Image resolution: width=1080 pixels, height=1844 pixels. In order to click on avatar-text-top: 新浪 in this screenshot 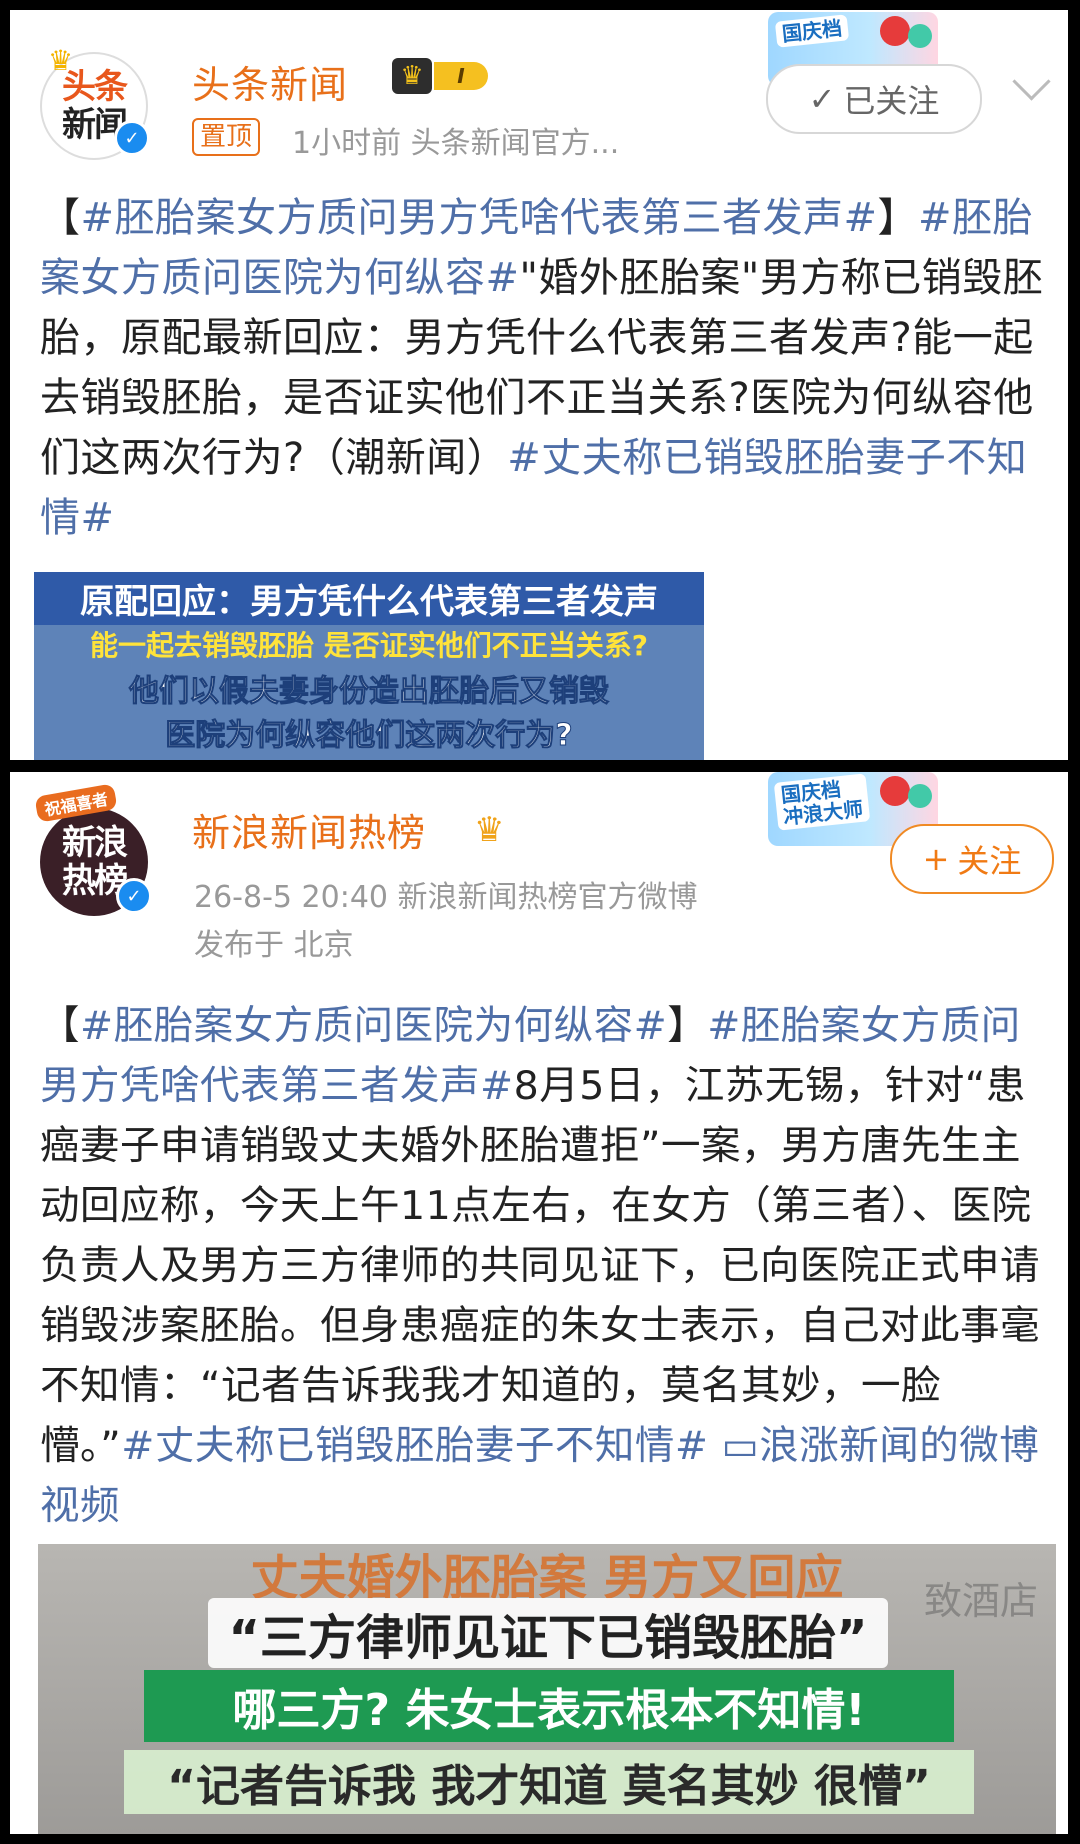, I will do `click(95, 843)`.